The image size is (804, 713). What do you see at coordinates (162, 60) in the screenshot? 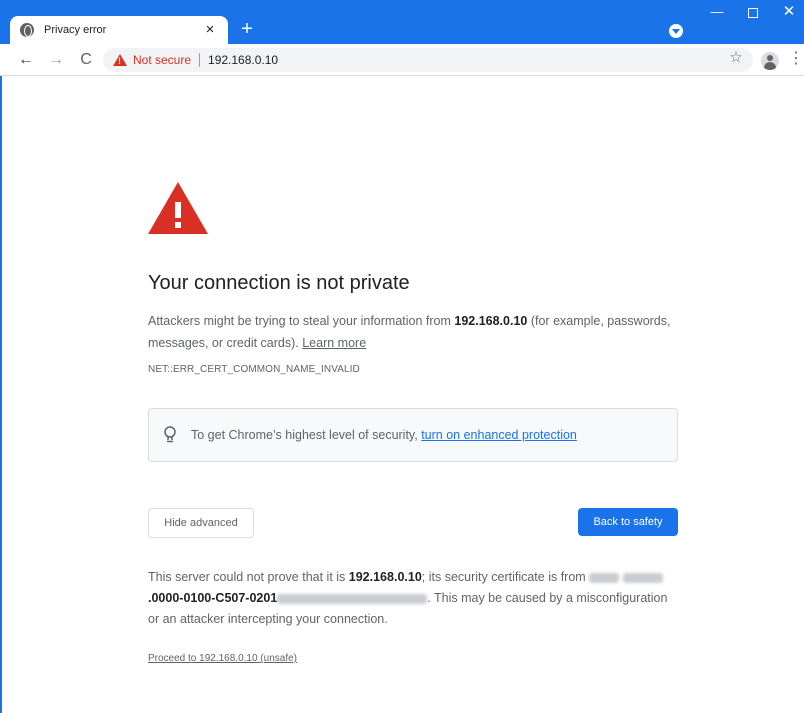
I see `not-secure-label: Not secure` at bounding box center [162, 60].